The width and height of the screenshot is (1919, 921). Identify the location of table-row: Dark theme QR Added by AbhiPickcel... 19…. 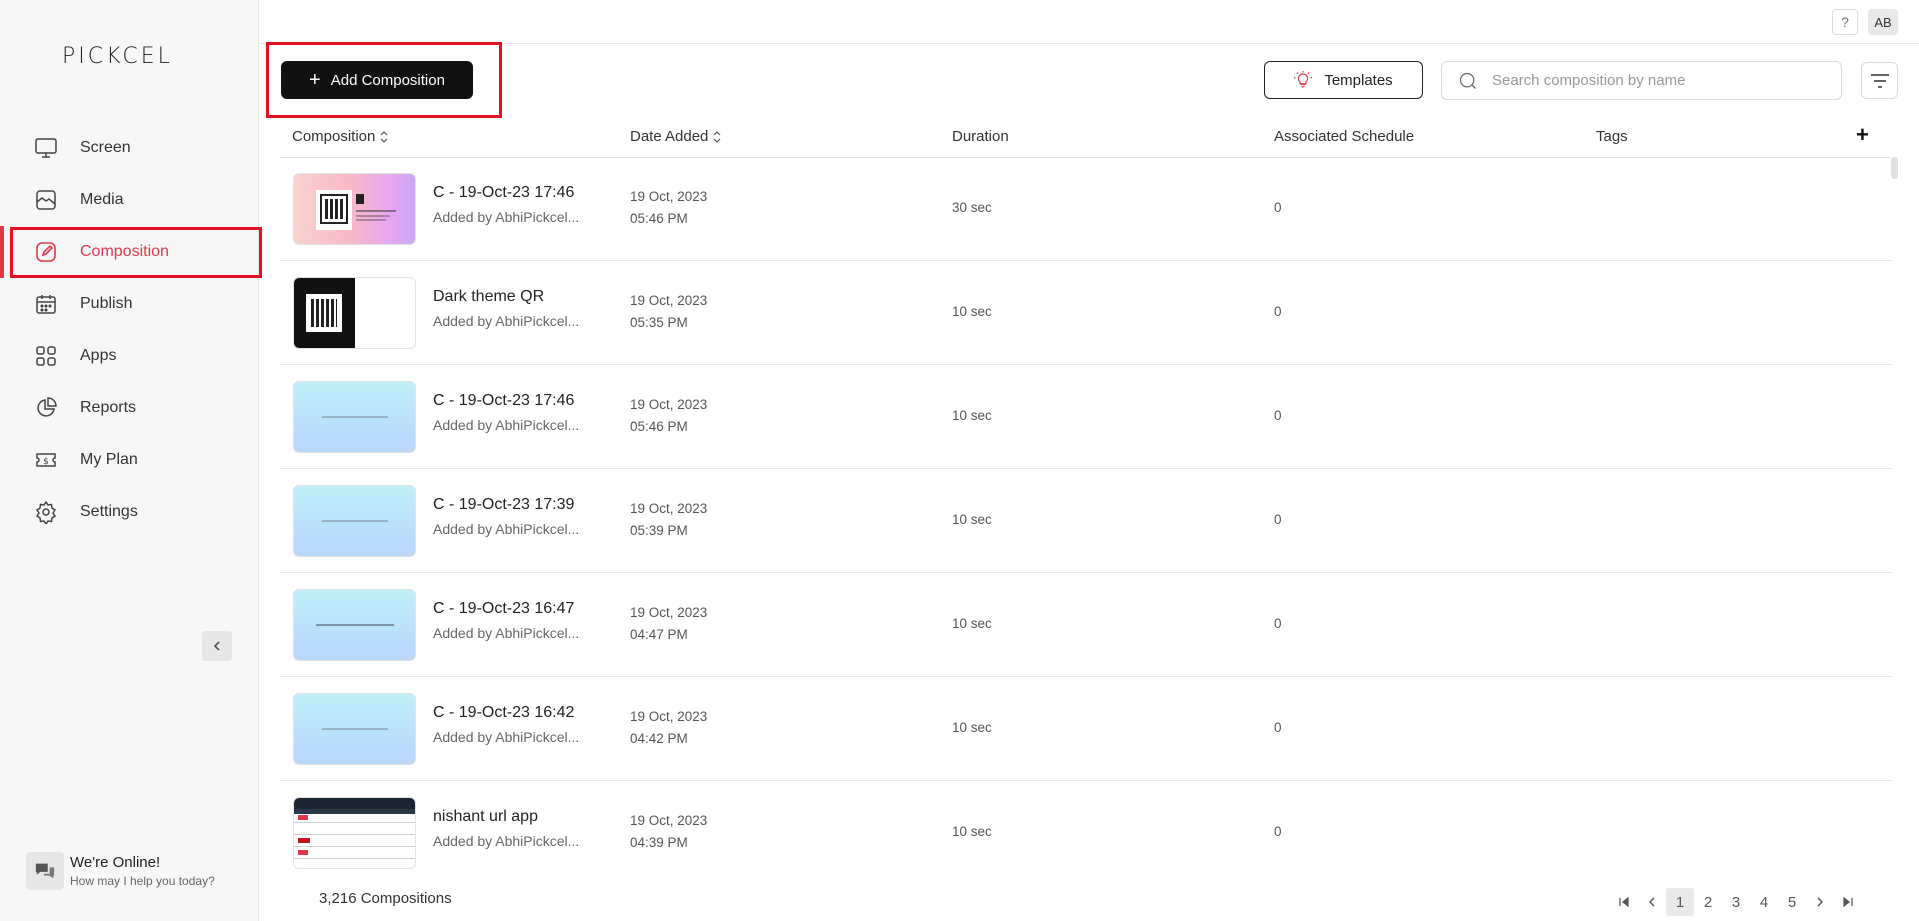
(1085, 313).